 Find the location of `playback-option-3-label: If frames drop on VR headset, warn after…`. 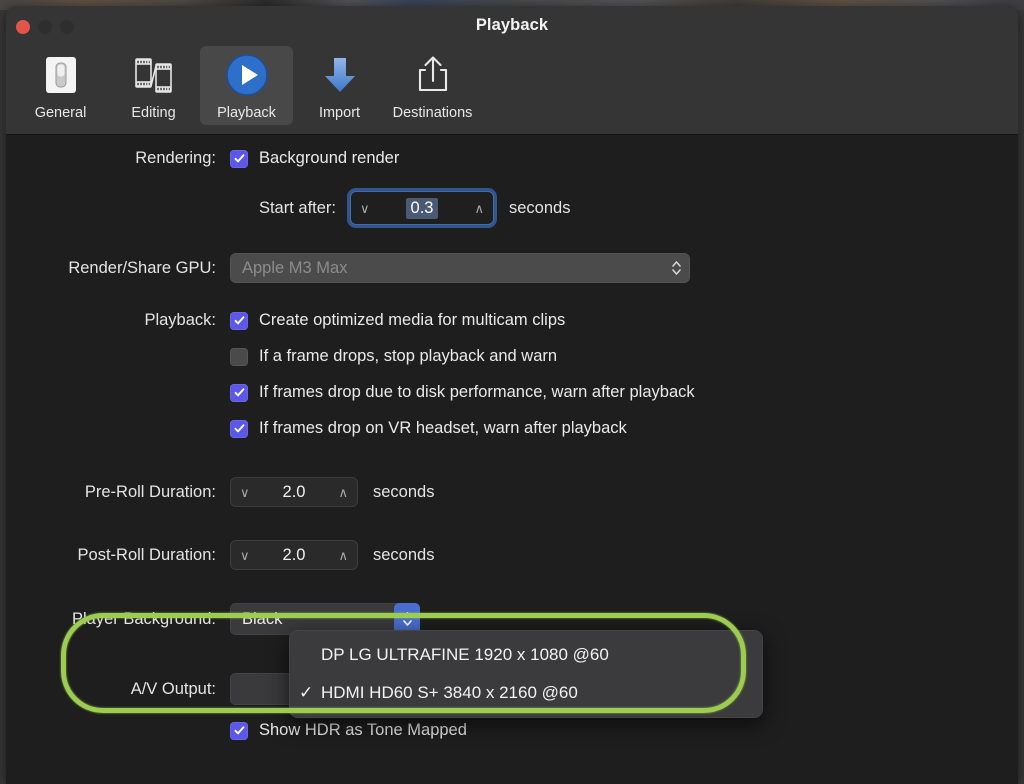

playback-option-3-label: If frames drop on VR headset, warn after… is located at coordinates (443, 428).